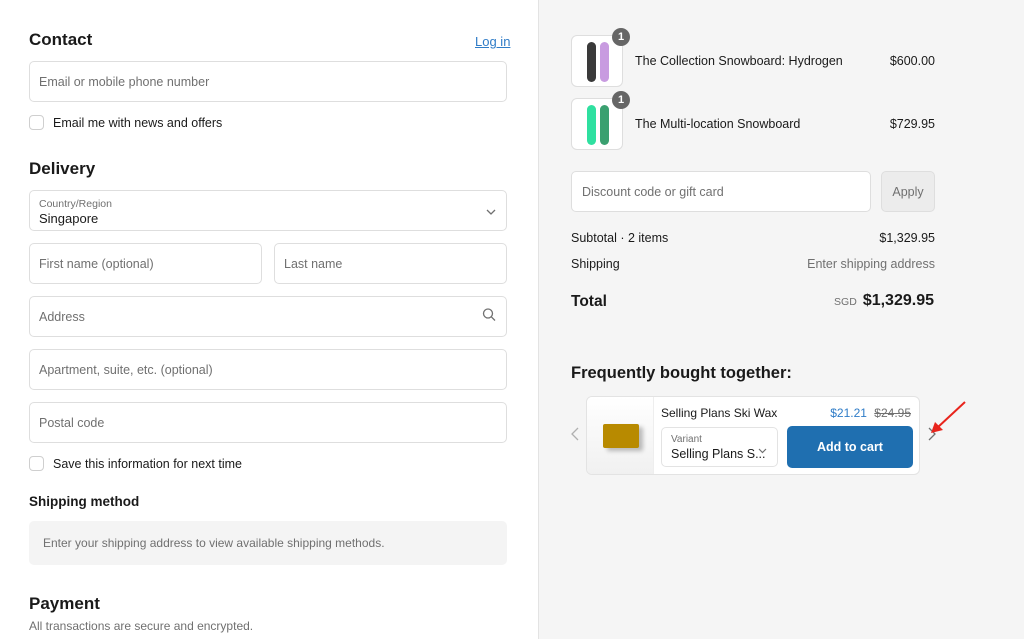 This screenshot has height=639, width=1024. What do you see at coordinates (72, 422) in the screenshot?
I see `postal-code-placeholder: Postal code` at bounding box center [72, 422].